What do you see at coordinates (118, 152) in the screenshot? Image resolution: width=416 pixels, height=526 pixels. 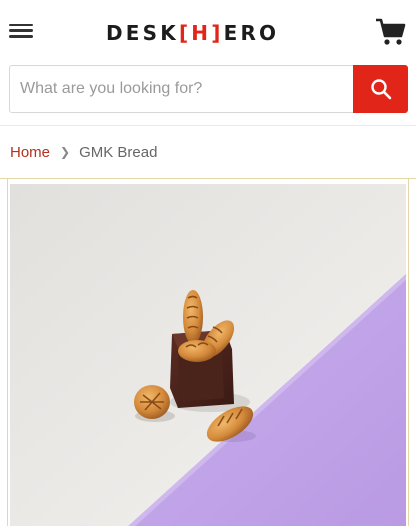 I see `breadcrumb-current-page: GMK Bread` at bounding box center [118, 152].